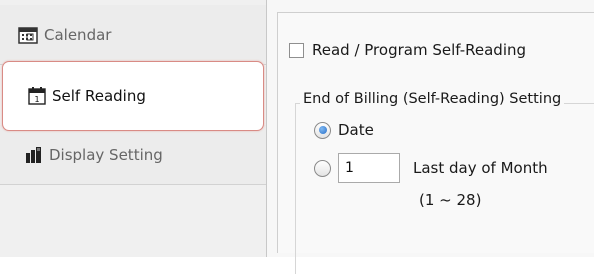 This screenshot has height=274, width=594. I want to click on radio-last-day-row: Last day of Month, so click(431, 168).